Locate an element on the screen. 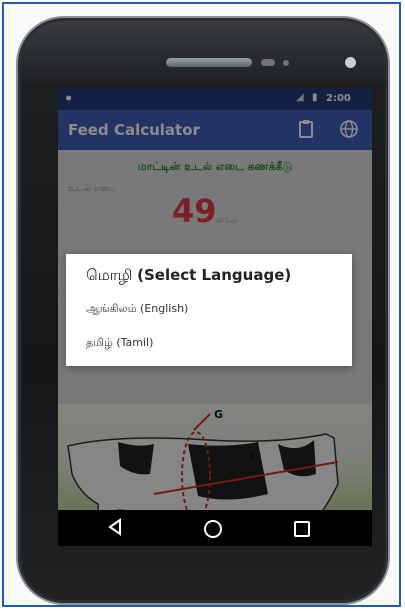  sensor-dot is located at coordinates (286, 63).